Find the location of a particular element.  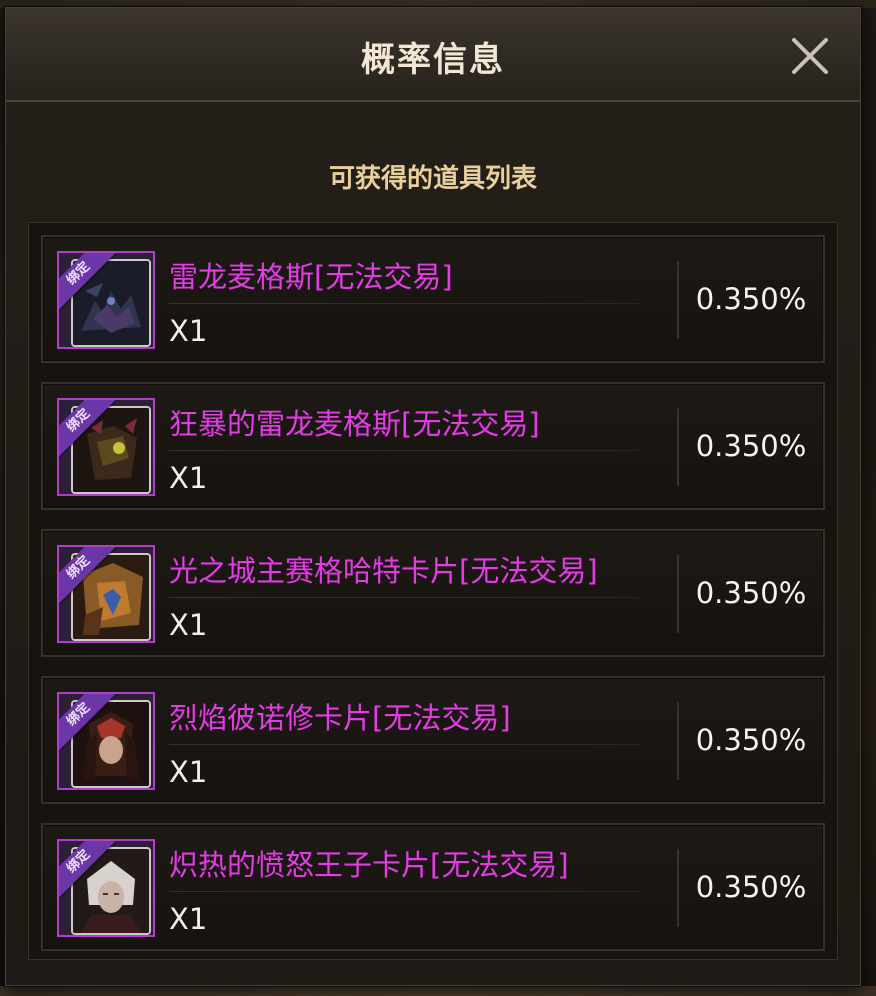

dialog-header: 概率信息 is located at coordinates (433, 55).